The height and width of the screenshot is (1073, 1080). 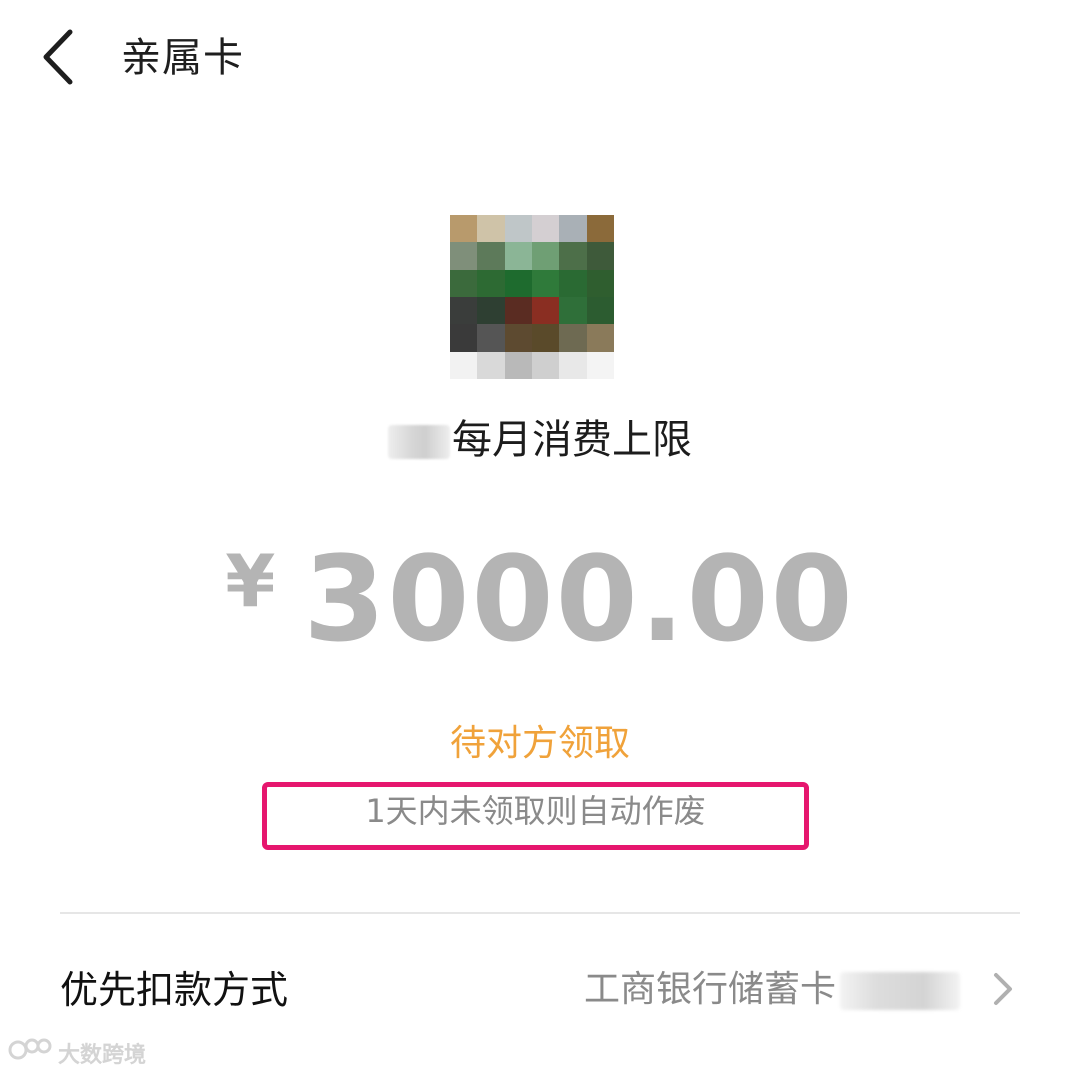 What do you see at coordinates (540, 990) in the screenshot?
I see `payment-method-row: 优先扣款方式 工商银行储蓄卡` at bounding box center [540, 990].